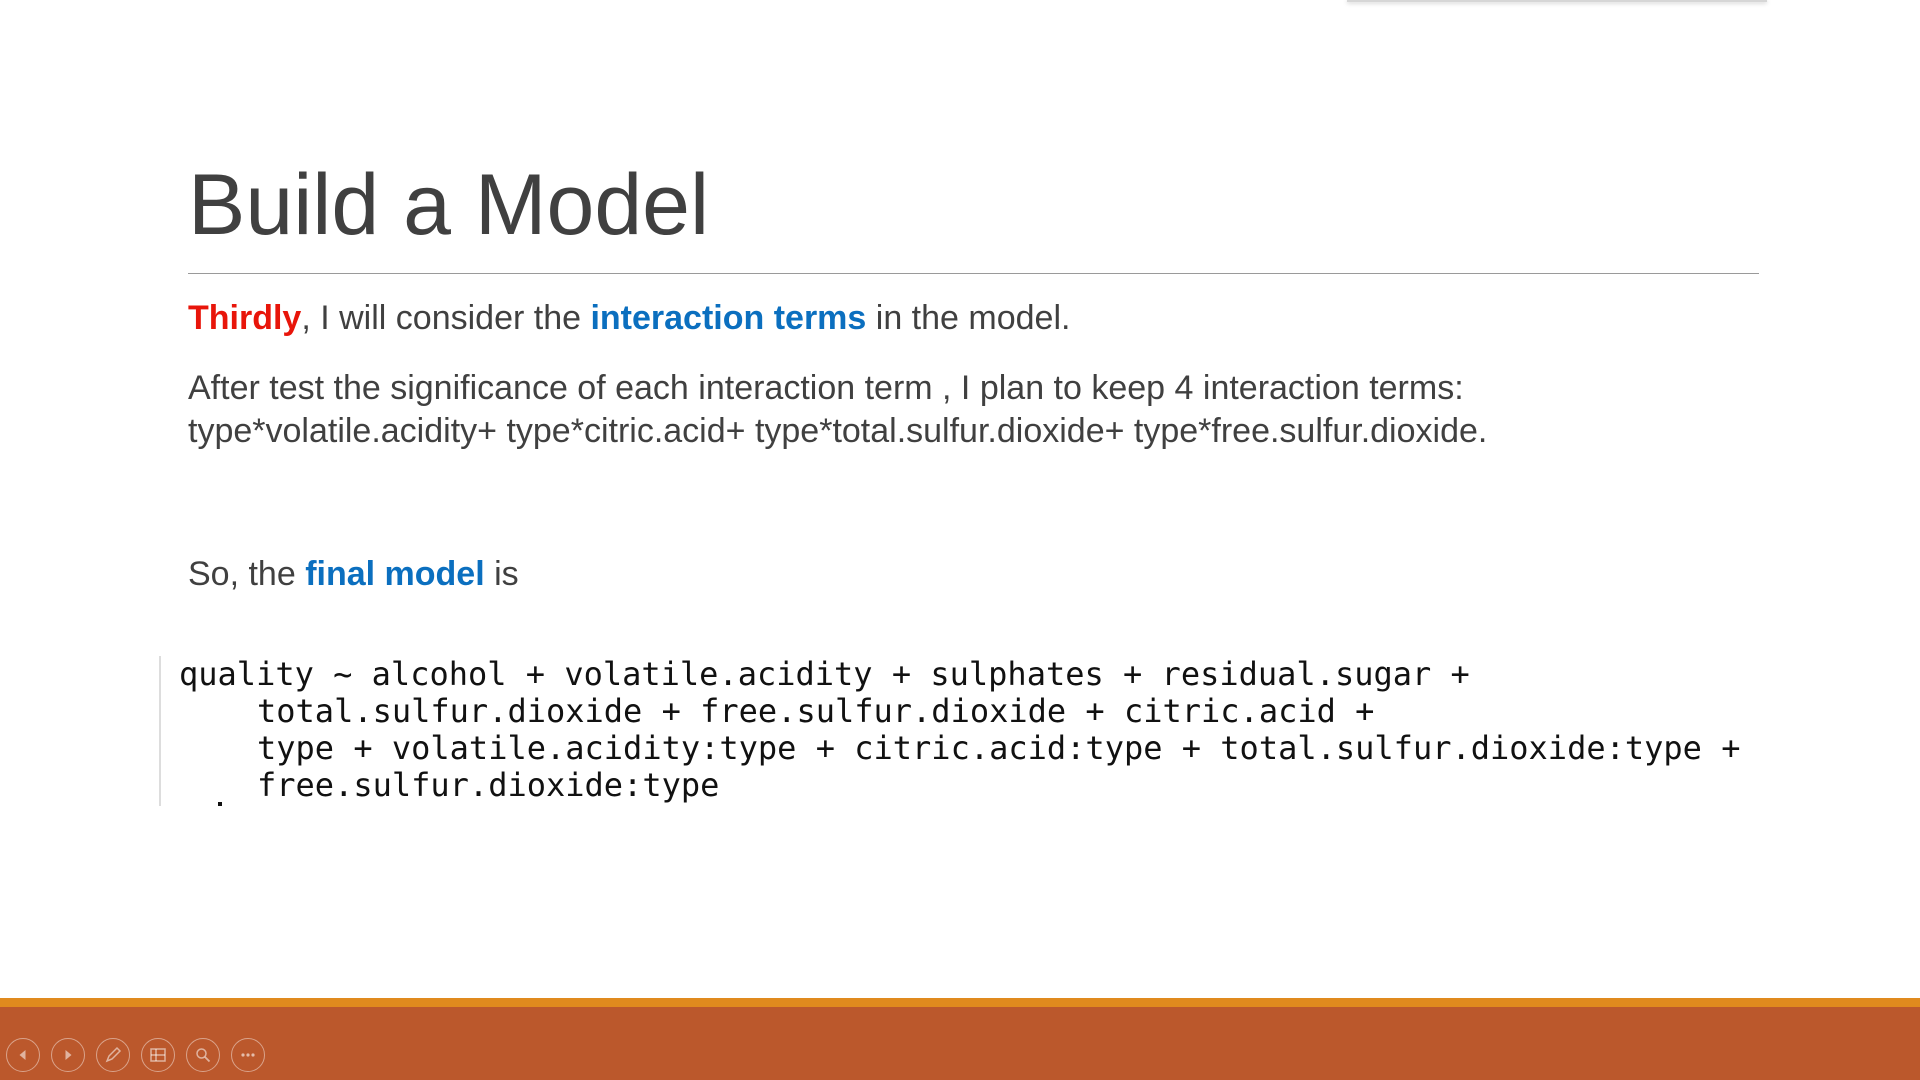 The height and width of the screenshot is (1080, 1920). What do you see at coordinates (960, 1002) in the screenshot?
I see `footer-accent-stripe` at bounding box center [960, 1002].